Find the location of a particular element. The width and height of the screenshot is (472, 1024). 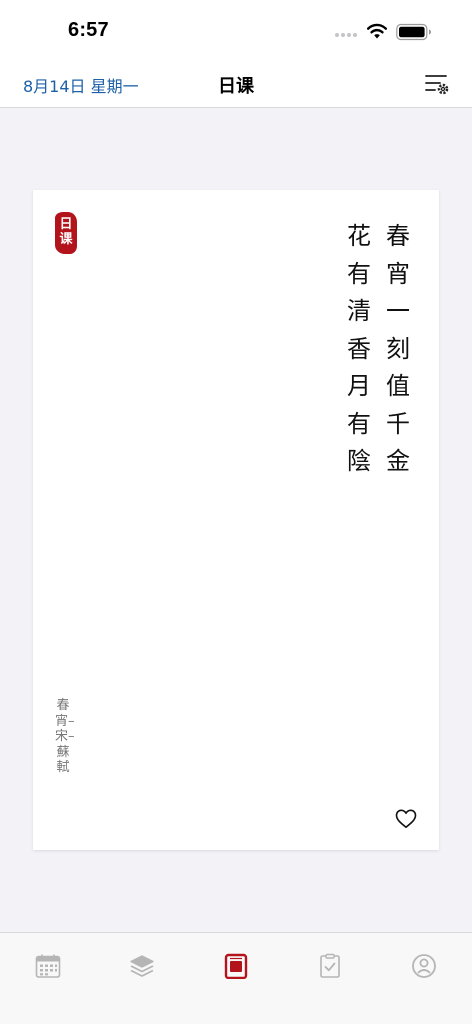

poem: 春宵一刻值千金 花有清香月有陰 is located at coordinates (379, 349).